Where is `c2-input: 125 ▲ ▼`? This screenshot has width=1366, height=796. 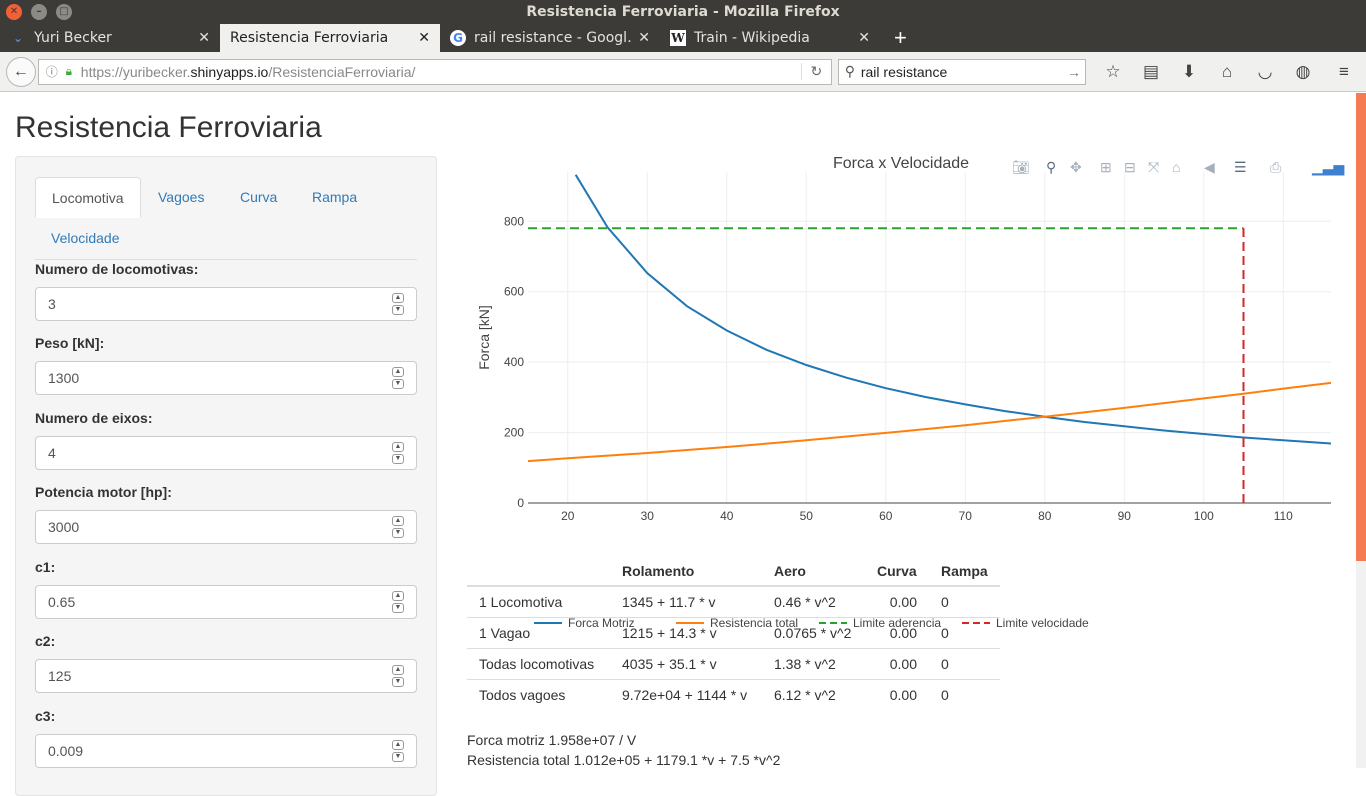 c2-input: 125 ▲ ▼ is located at coordinates (226, 676).